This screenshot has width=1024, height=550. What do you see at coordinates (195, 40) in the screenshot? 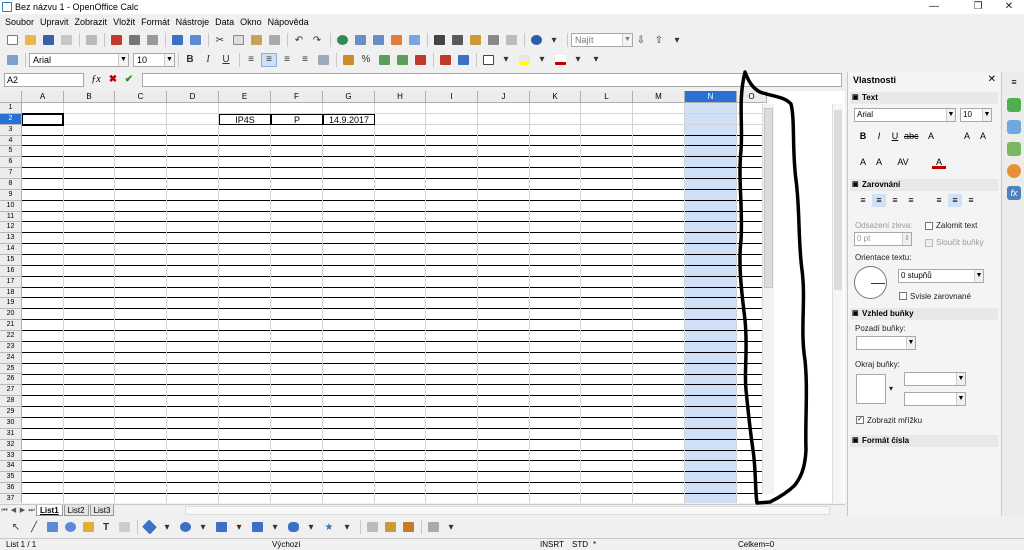
I see `autospell-icon` at bounding box center [195, 40].